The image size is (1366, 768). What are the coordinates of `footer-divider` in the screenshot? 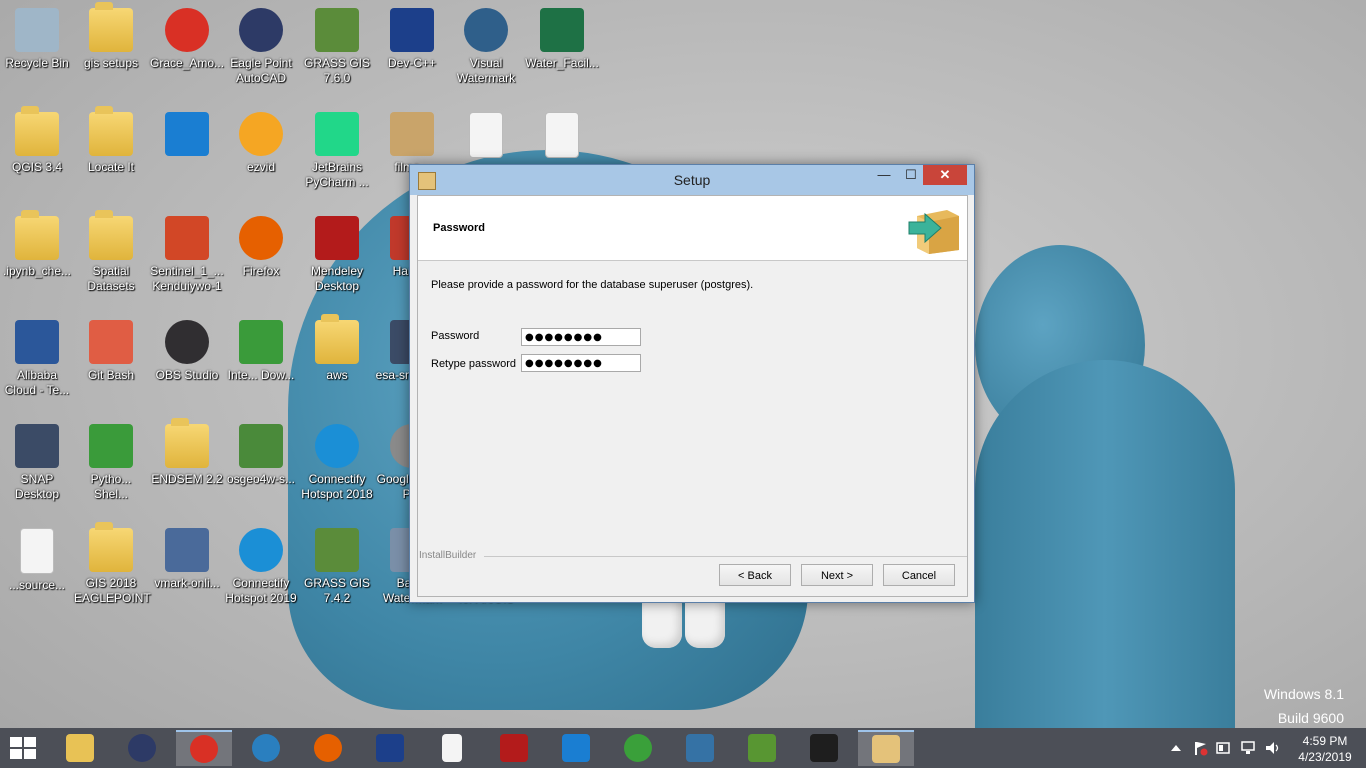 It's located at (725, 556).